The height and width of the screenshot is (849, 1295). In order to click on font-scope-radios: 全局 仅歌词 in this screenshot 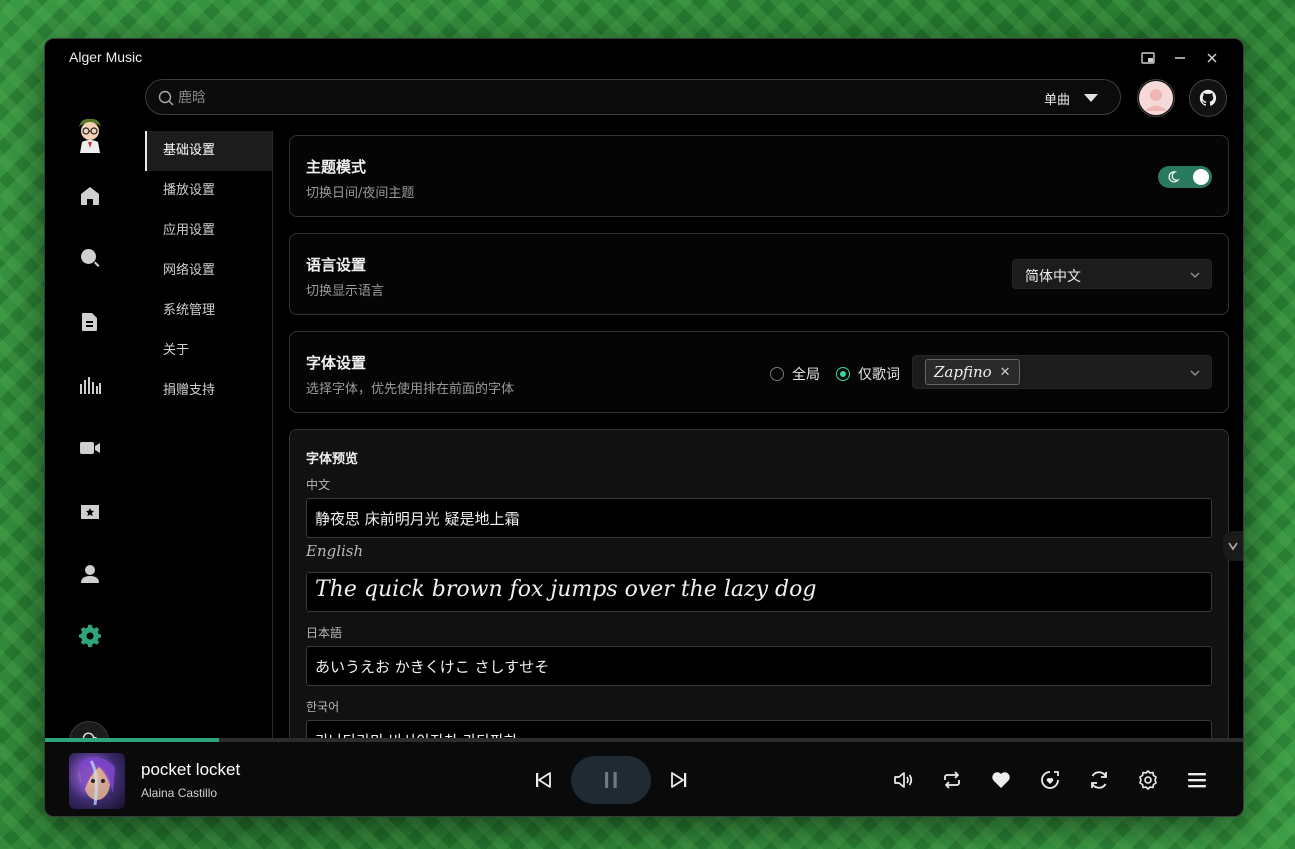, I will do `click(835, 374)`.